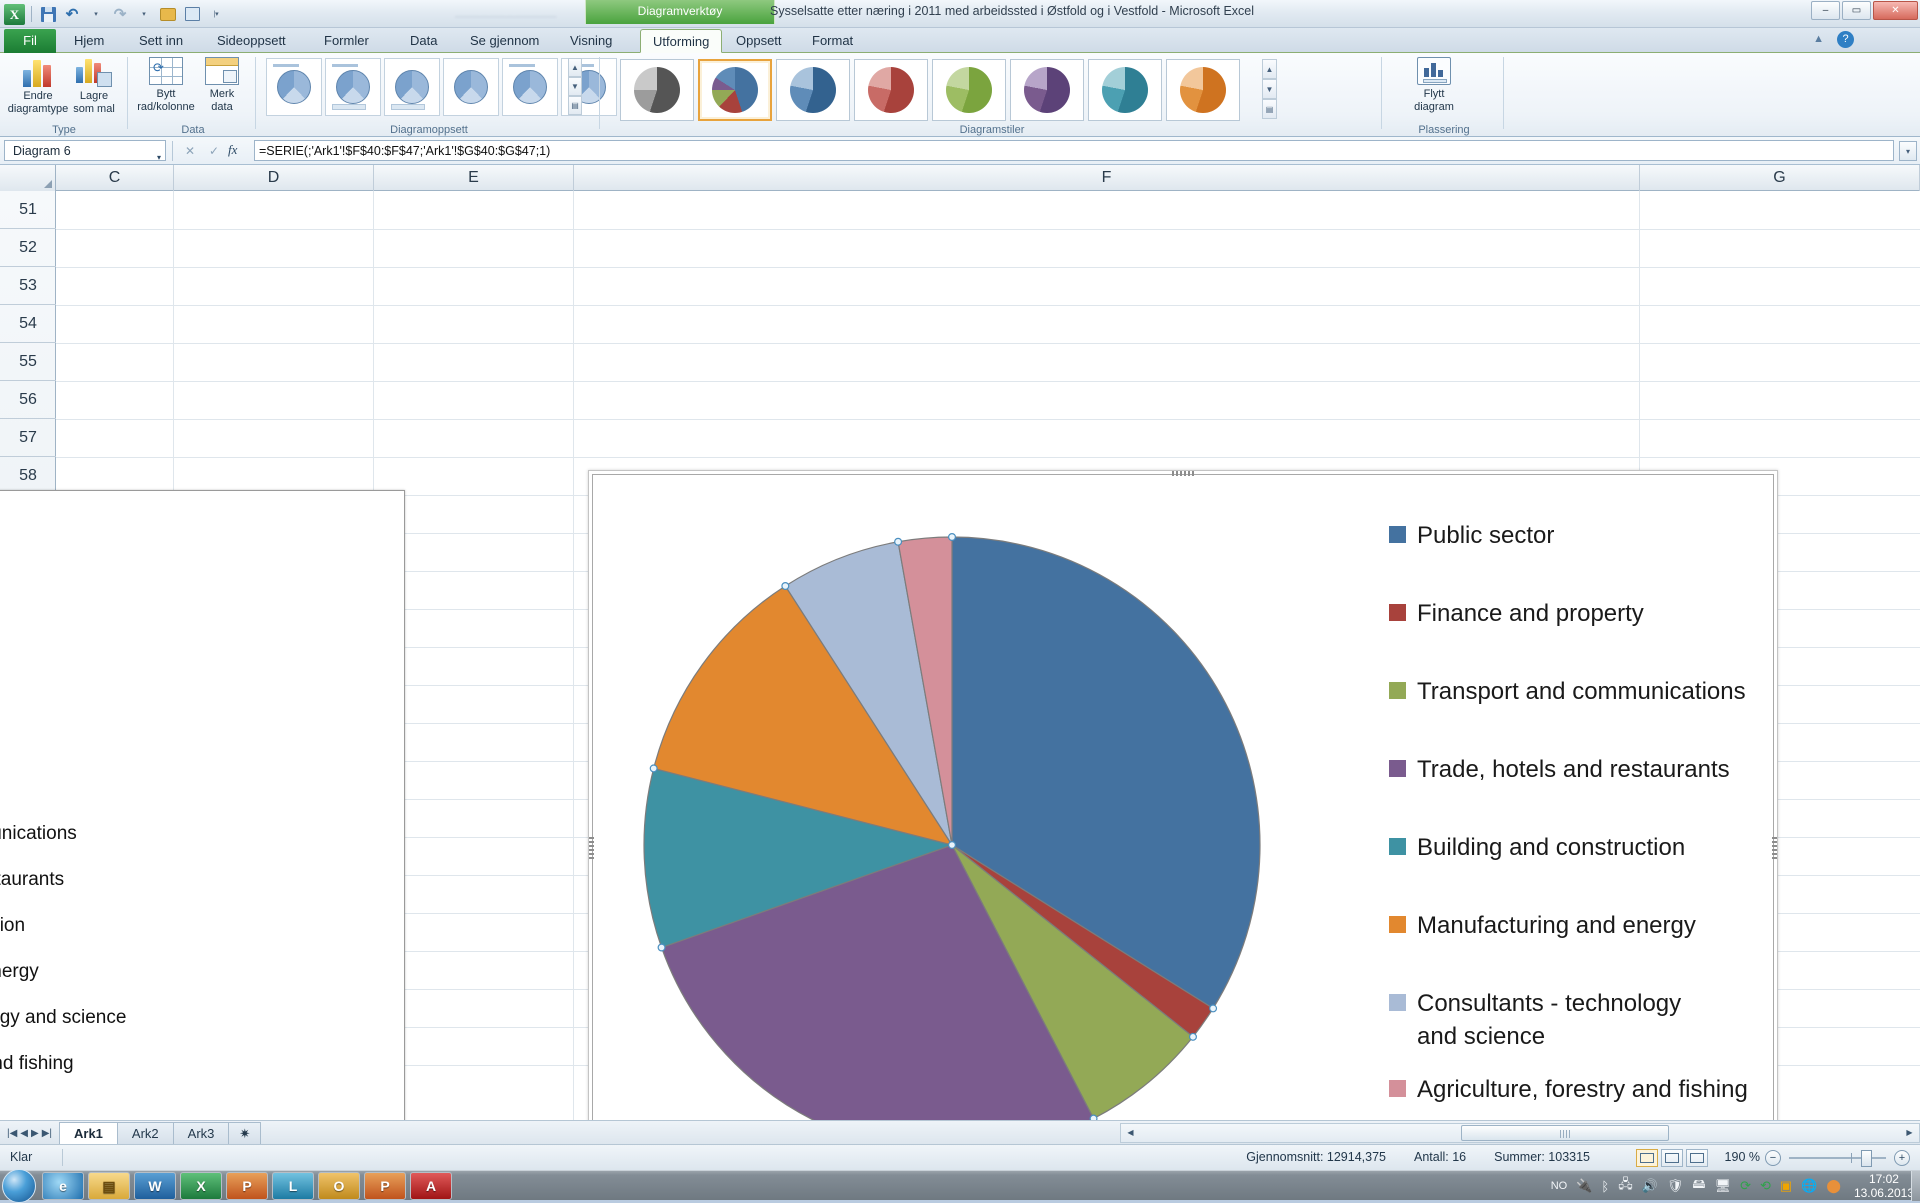 This screenshot has width=1920, height=1203. I want to click on sheet-tab-ark3: Ark3, so click(201, 1133).